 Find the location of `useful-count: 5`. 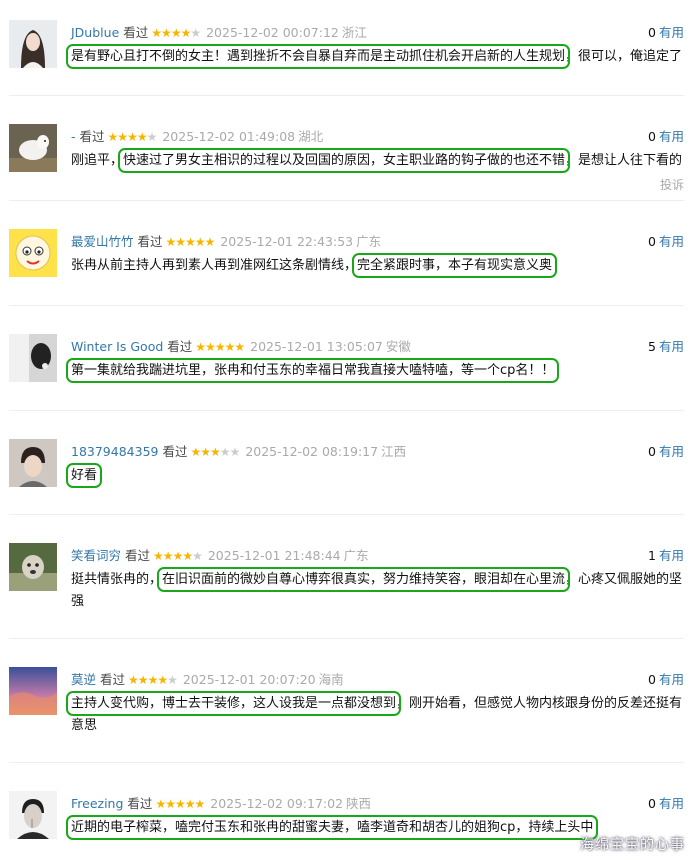

useful-count: 5 is located at coordinates (652, 346).